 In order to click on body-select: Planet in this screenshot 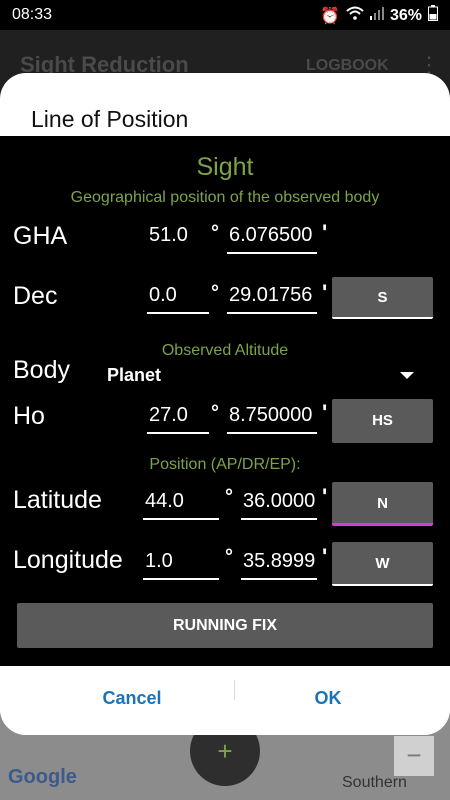, I will do `click(134, 375)`.